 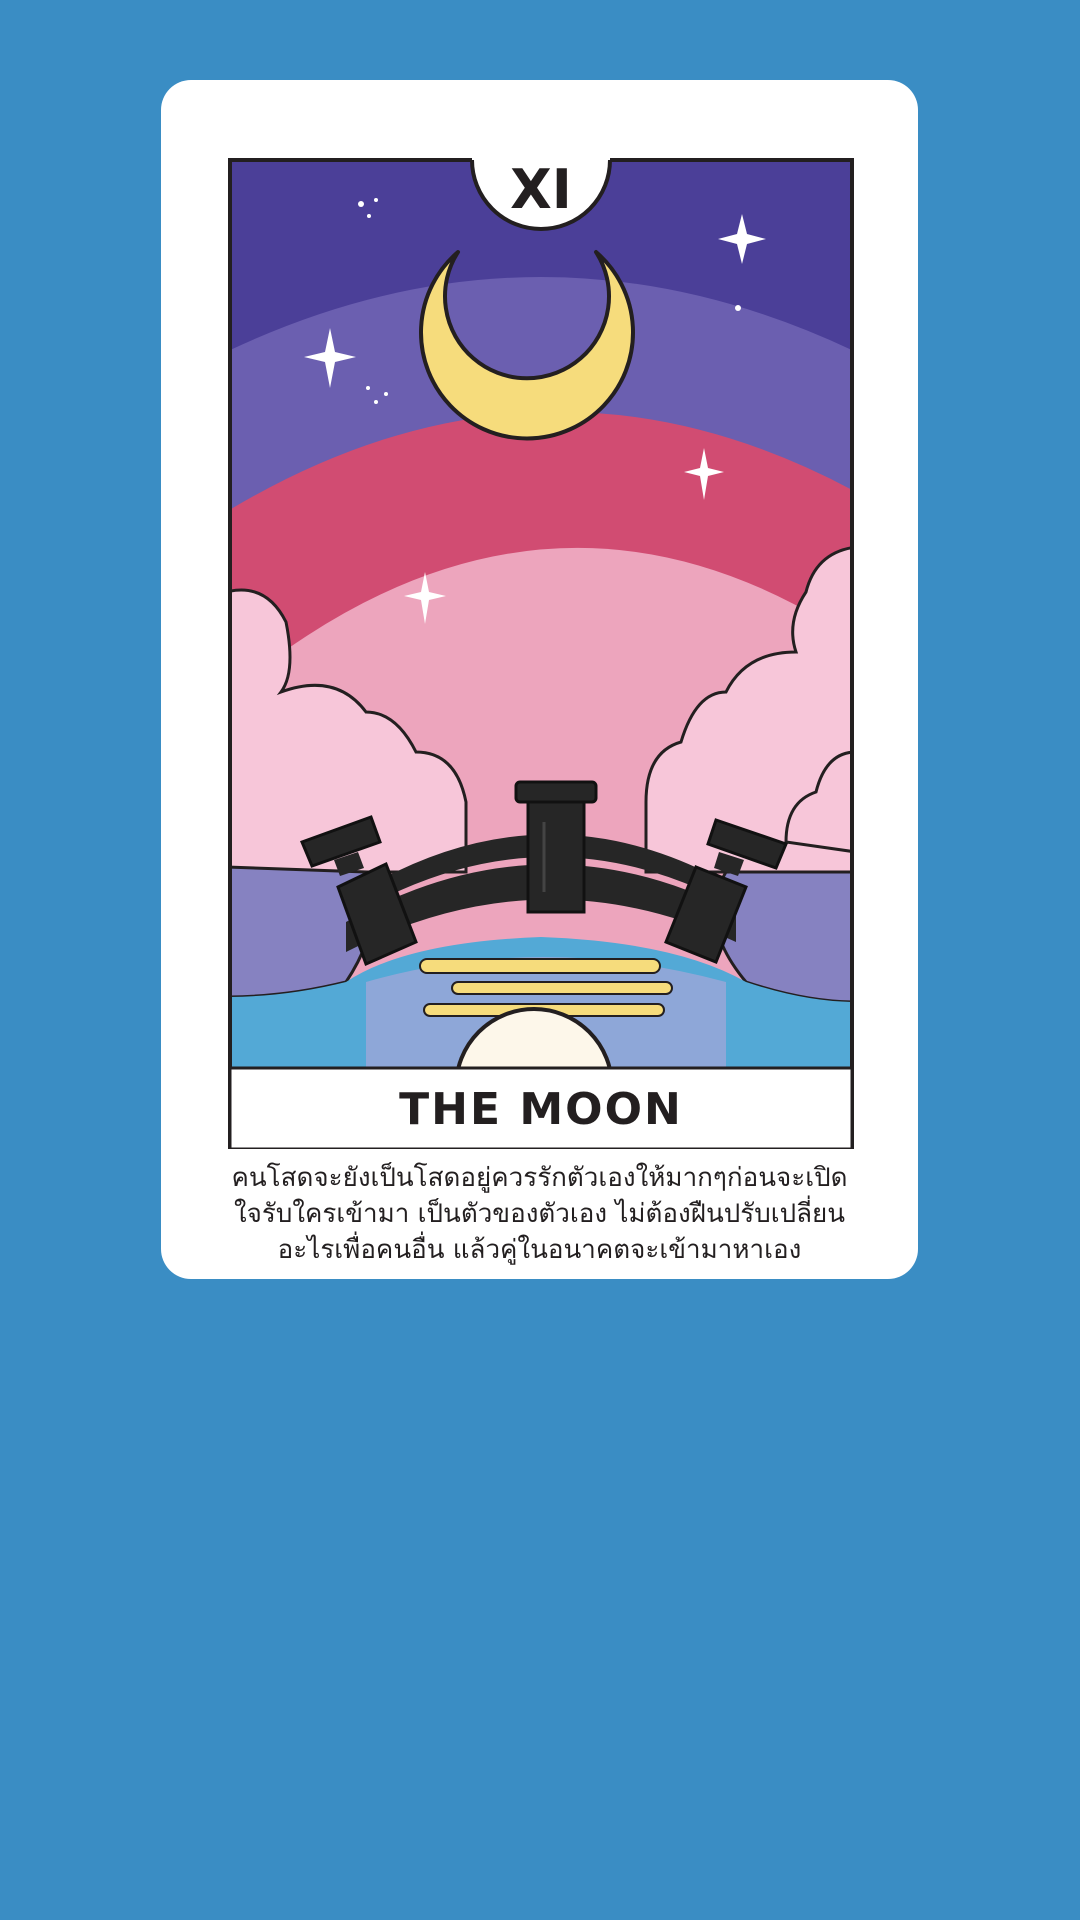 What do you see at coordinates (541, 1109) in the screenshot?
I see `card-title: THE MOON` at bounding box center [541, 1109].